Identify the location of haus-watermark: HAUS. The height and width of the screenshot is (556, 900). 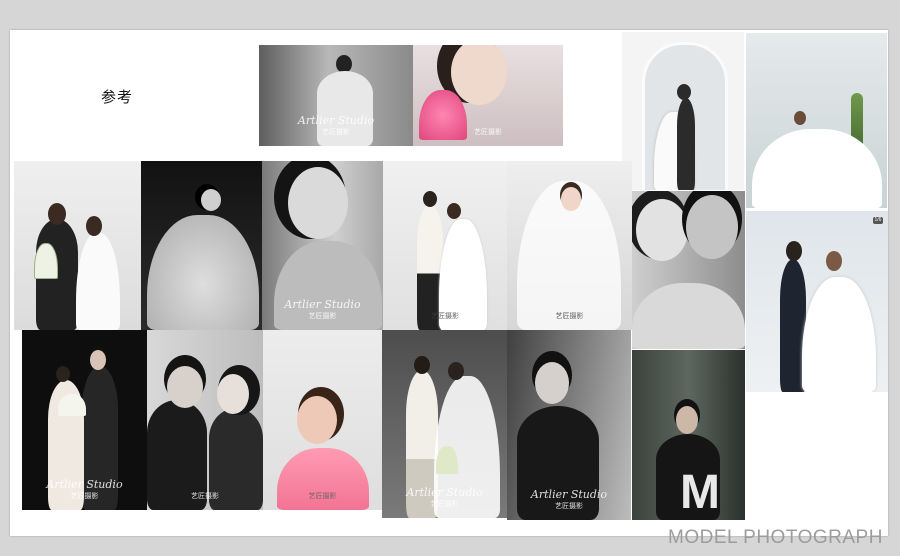
(839, 203).